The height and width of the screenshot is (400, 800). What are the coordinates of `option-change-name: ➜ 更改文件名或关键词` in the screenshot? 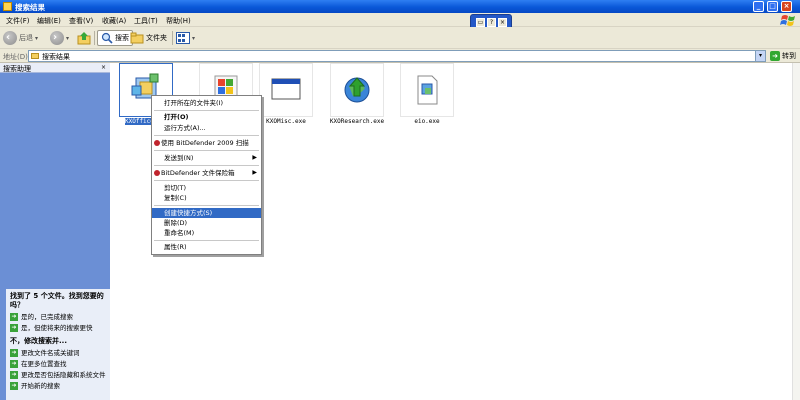 It's located at (60, 353).